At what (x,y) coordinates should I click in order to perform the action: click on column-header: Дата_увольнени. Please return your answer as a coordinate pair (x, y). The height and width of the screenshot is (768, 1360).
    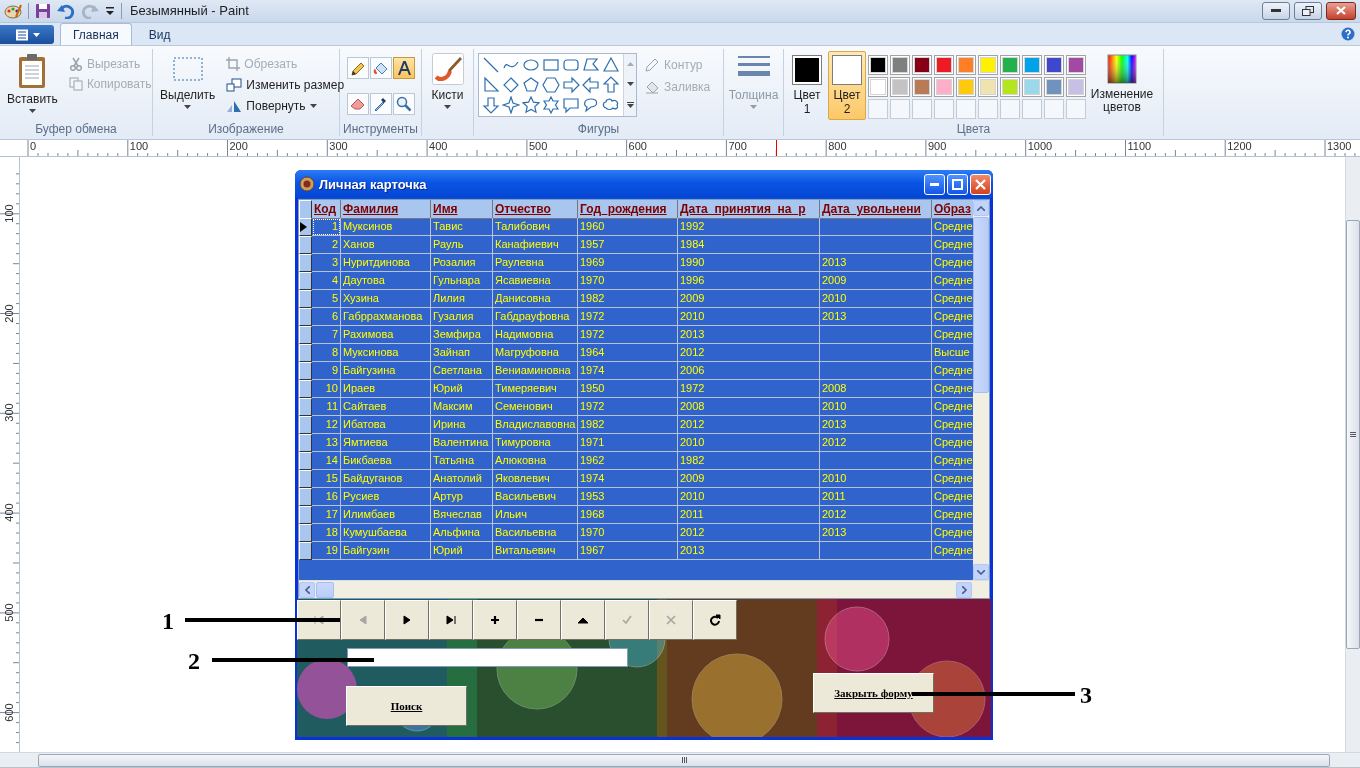
    Looking at the image, I should click on (876, 209).